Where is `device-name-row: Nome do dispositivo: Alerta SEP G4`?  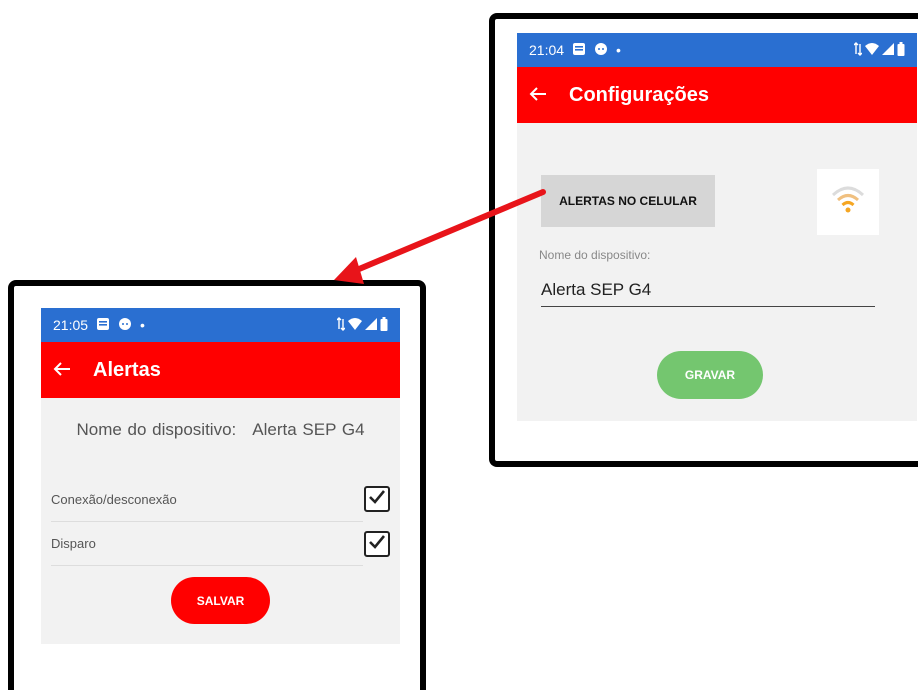
device-name-row: Nome do dispositivo: Alerta SEP G4 is located at coordinates (220, 430).